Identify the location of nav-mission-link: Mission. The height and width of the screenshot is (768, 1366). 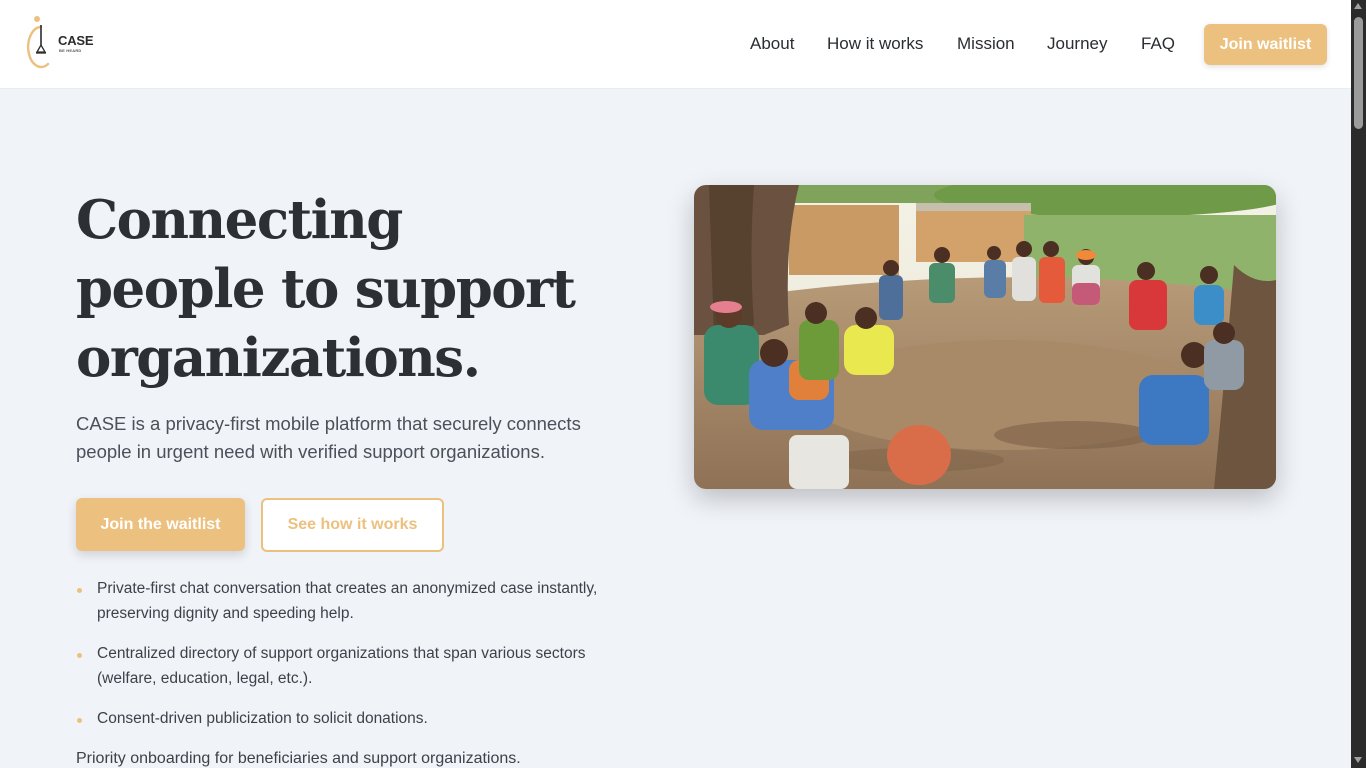
(986, 45).